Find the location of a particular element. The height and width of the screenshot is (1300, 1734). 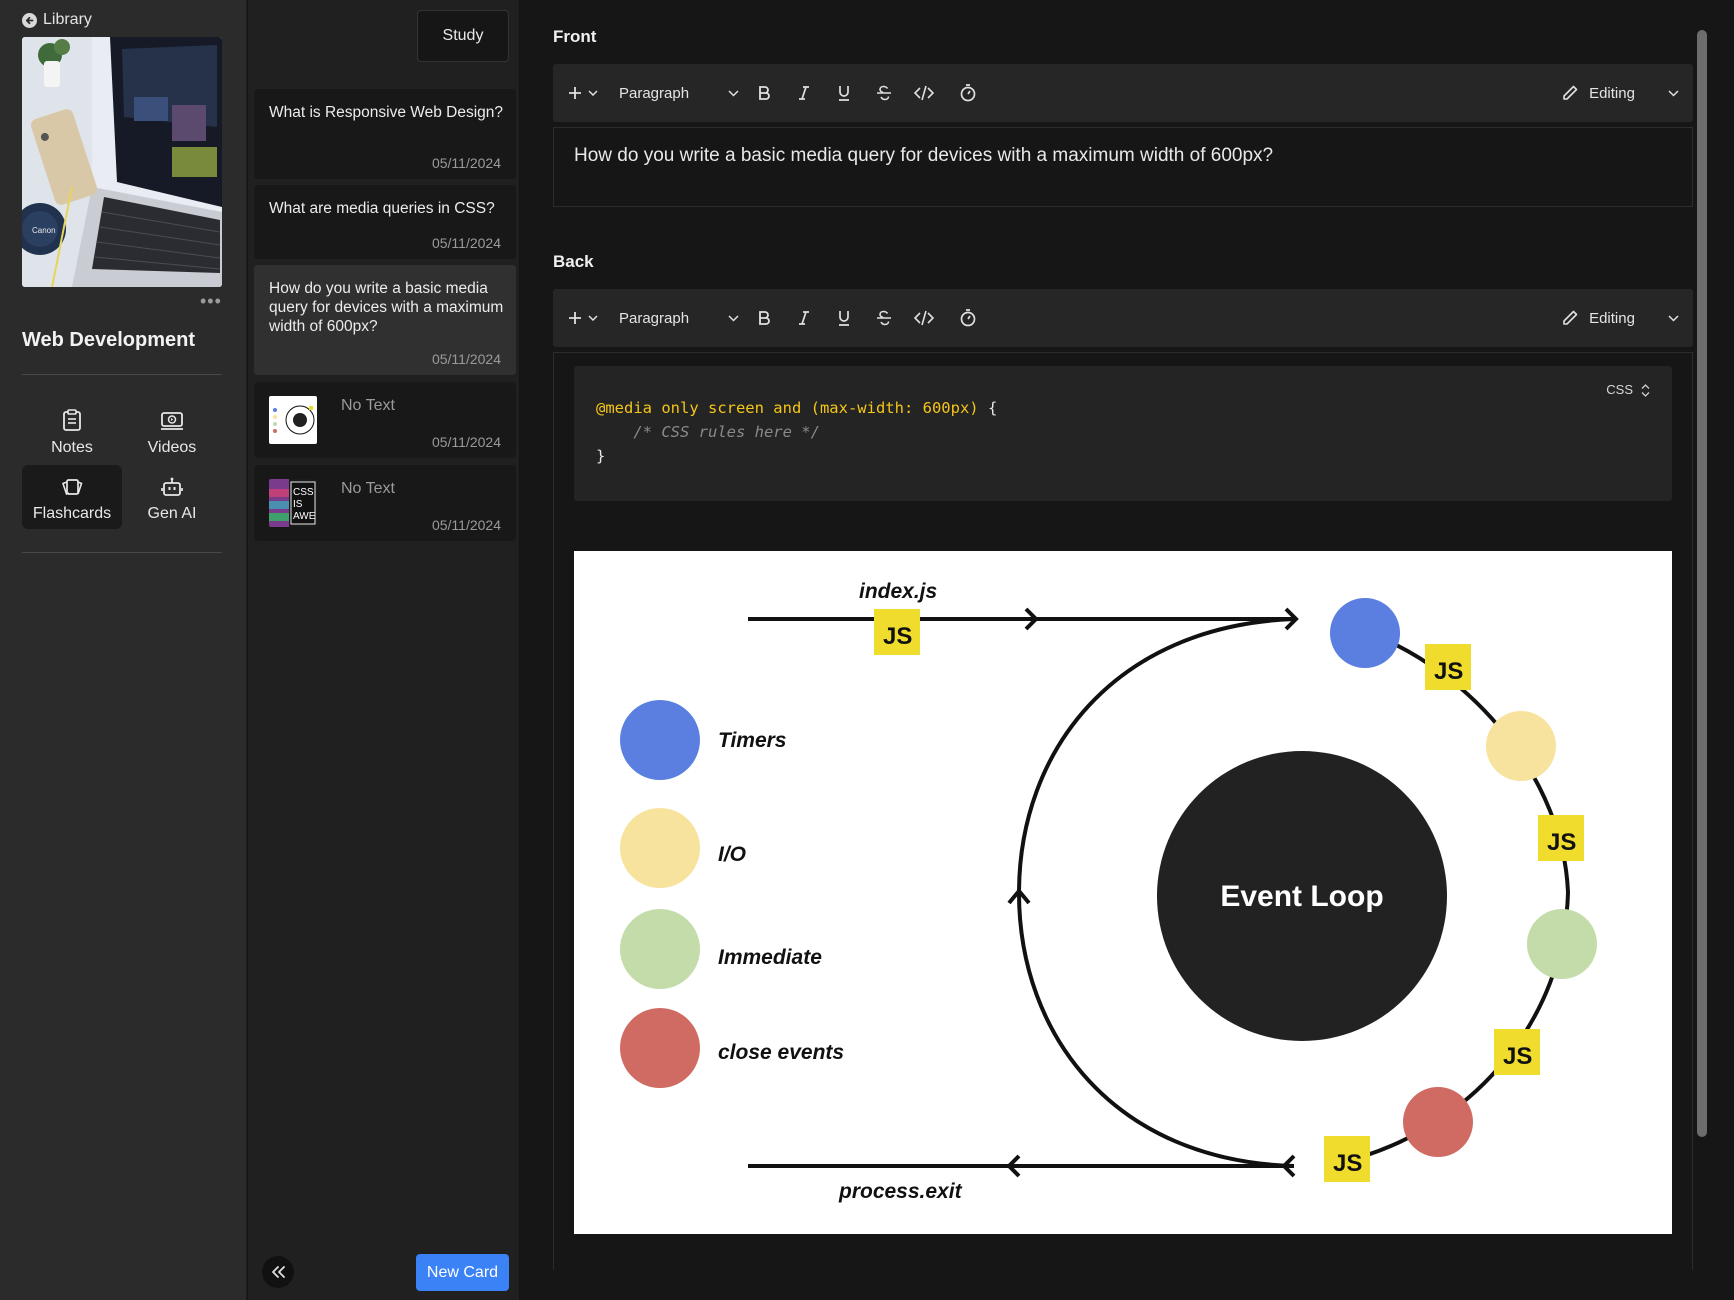

robot-icon is located at coordinates (172, 486).